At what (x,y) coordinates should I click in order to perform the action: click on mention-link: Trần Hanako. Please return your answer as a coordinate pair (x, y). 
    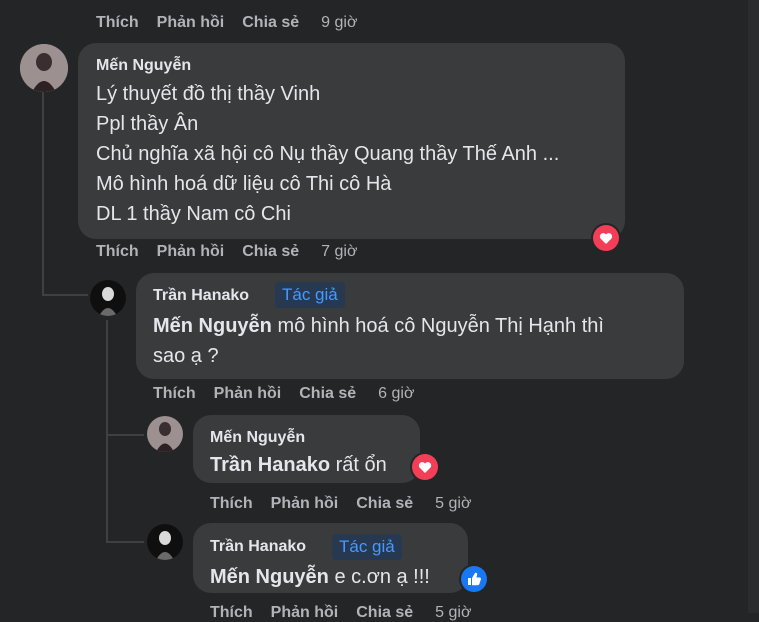
    Looking at the image, I should click on (270, 465).